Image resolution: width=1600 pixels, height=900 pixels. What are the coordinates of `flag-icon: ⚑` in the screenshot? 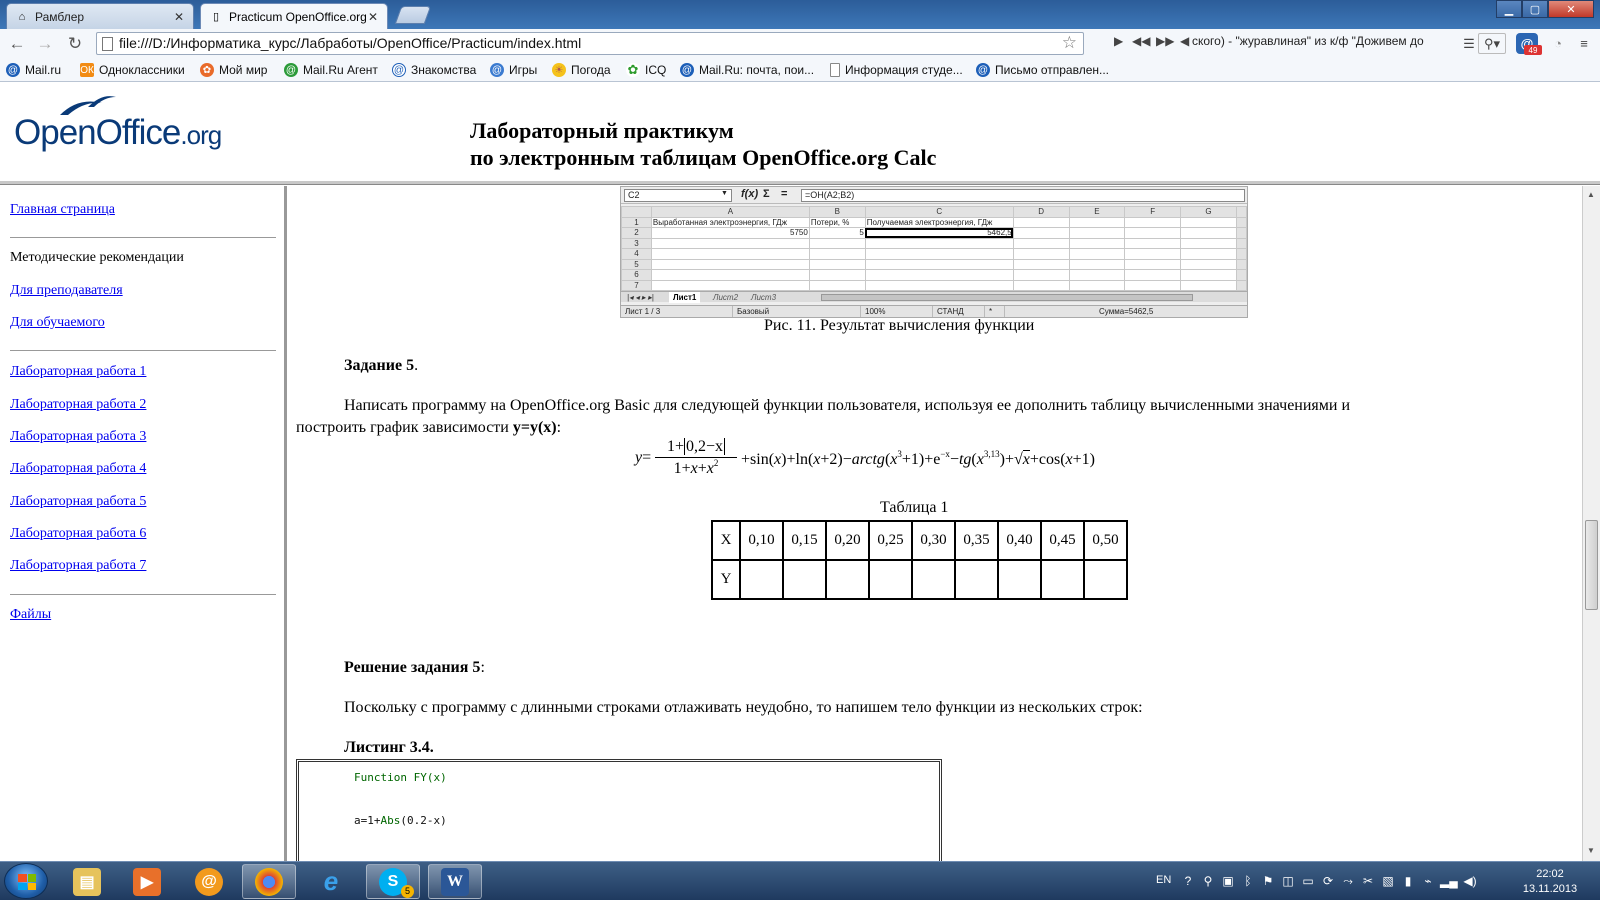 It's located at (1268, 881).